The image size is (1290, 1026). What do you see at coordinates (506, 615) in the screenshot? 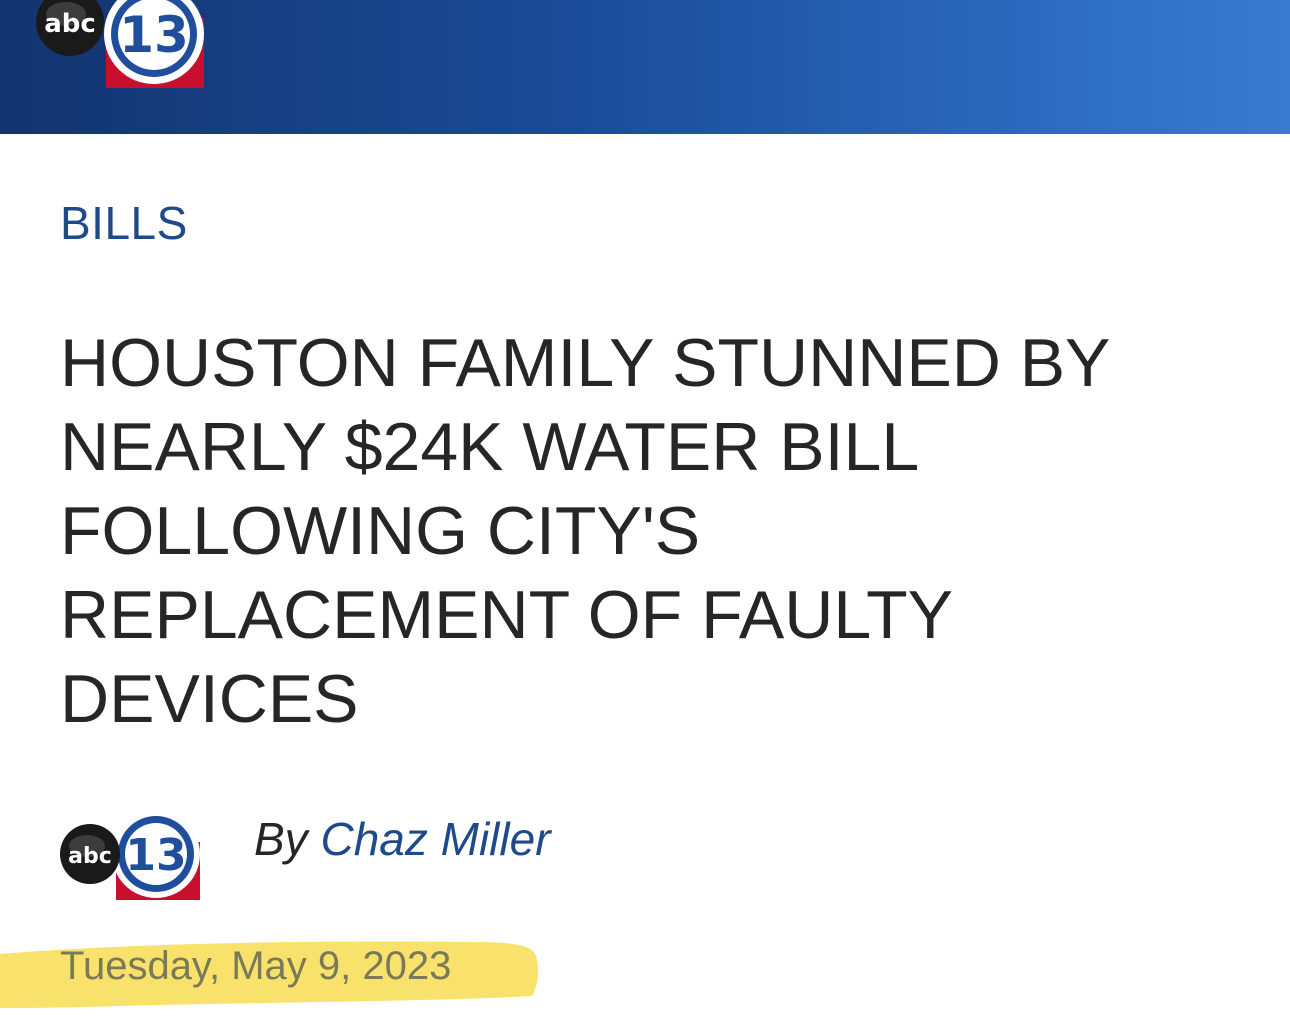
I see `headline-line: REPLACEMENT OF FAULTY` at bounding box center [506, 615].